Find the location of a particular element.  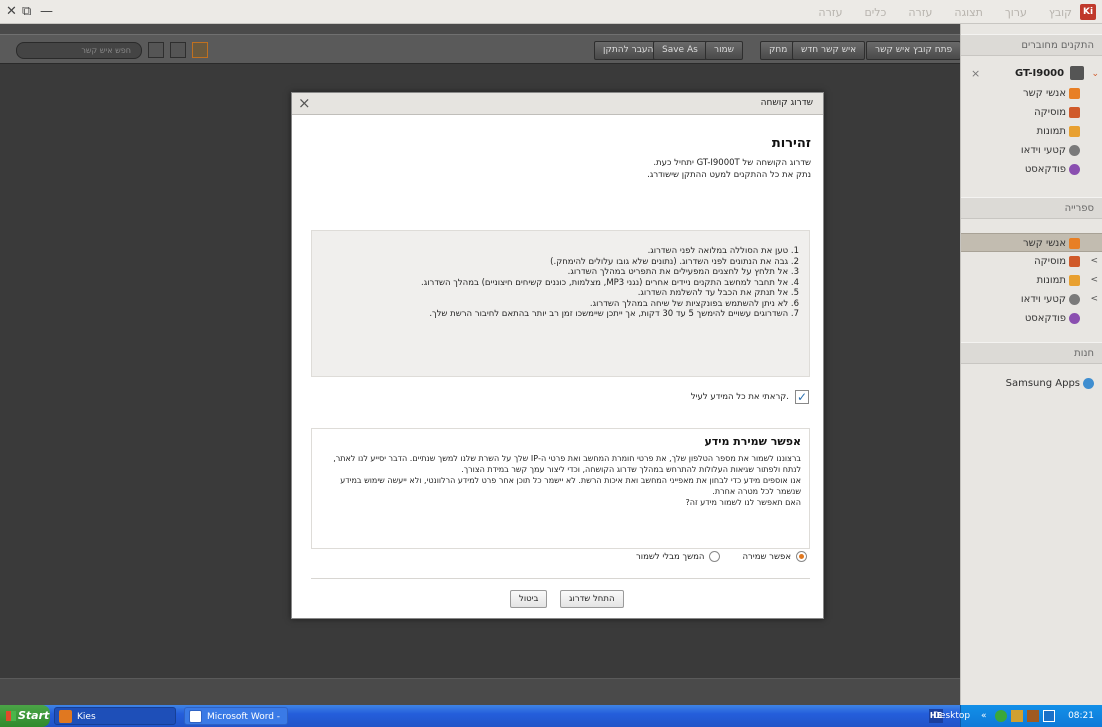

kies-task-icon is located at coordinates (65, 716).